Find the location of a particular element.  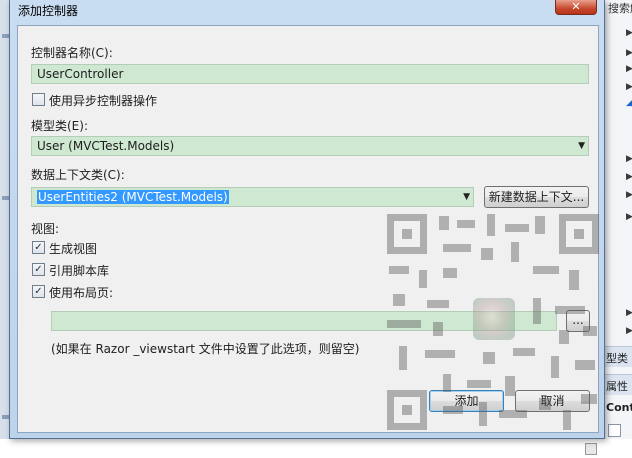

reference-scripts-label: 引用脚本库 is located at coordinates (79, 271).